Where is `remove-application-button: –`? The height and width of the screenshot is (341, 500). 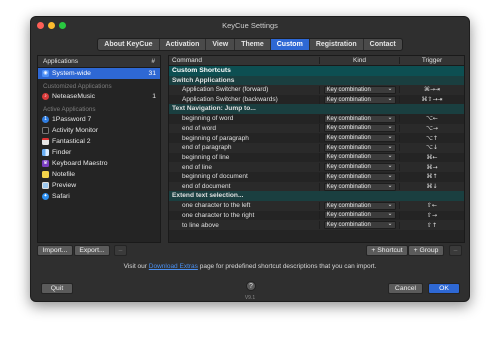 remove-application-button: – is located at coordinates (120, 250).